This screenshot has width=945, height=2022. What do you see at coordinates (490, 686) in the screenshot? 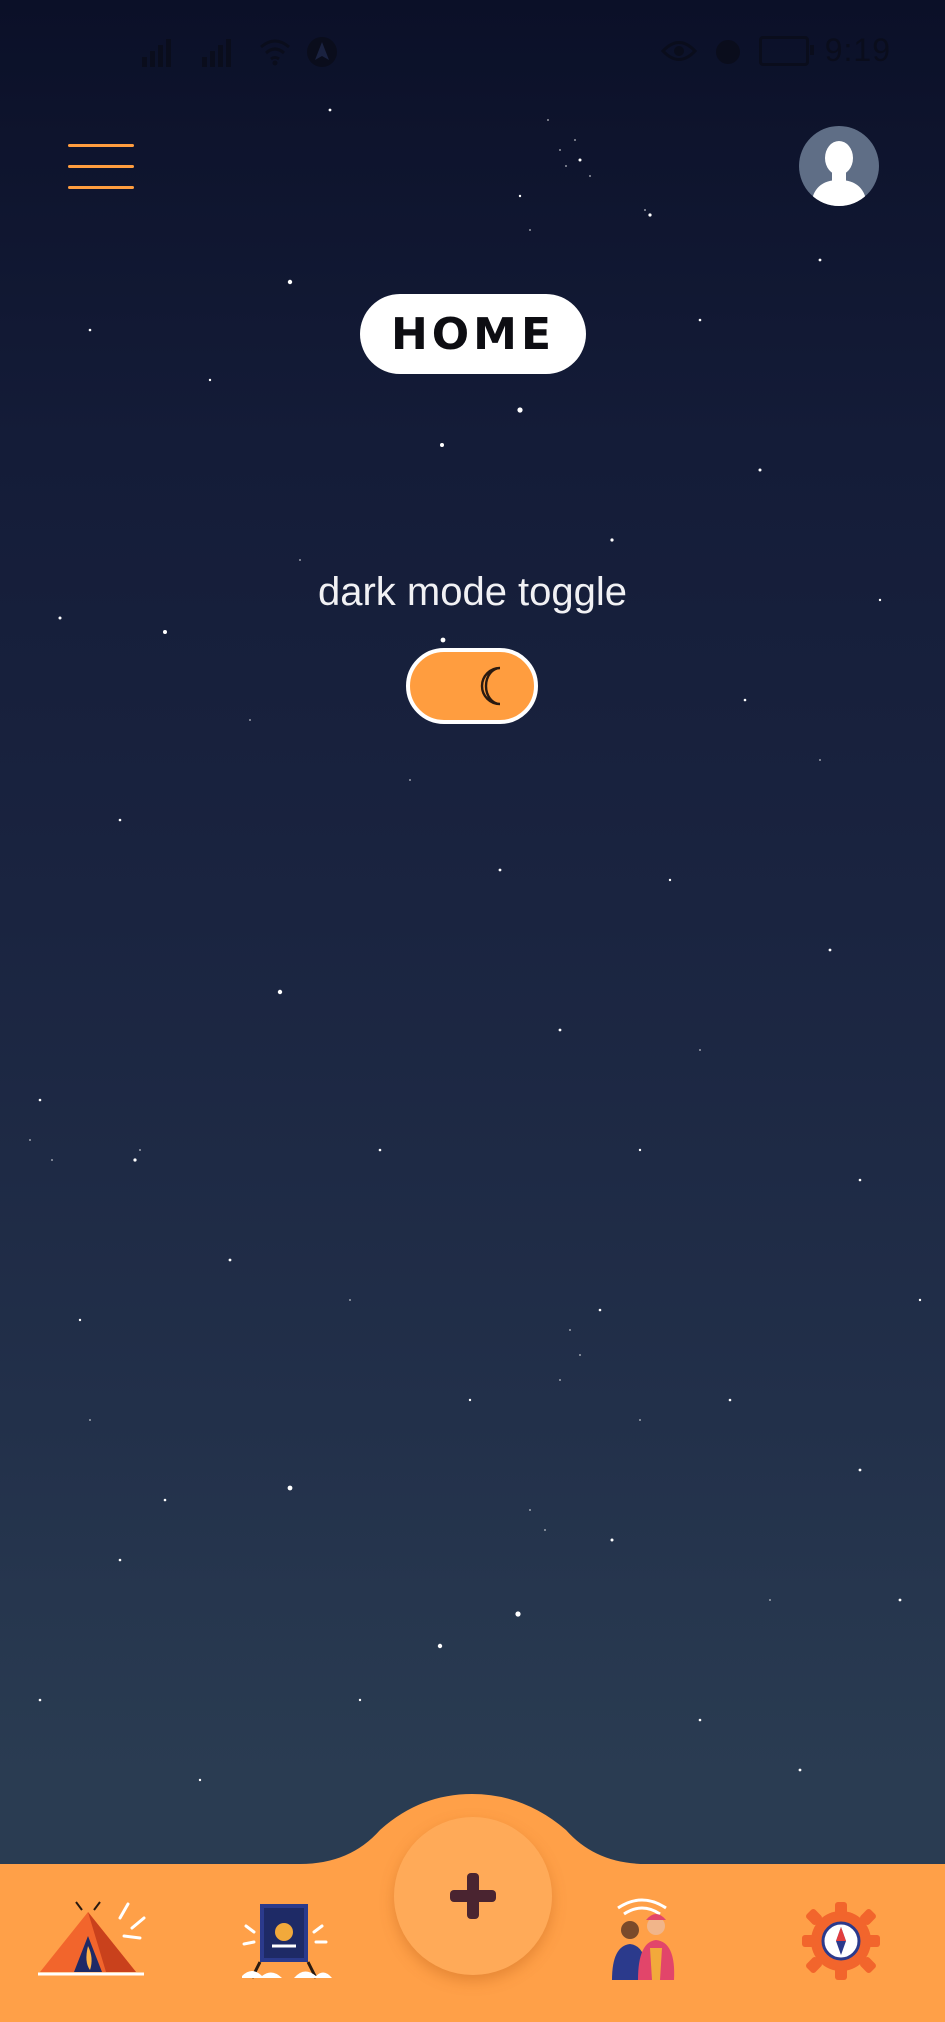
I see `moon-icon` at bounding box center [490, 686].